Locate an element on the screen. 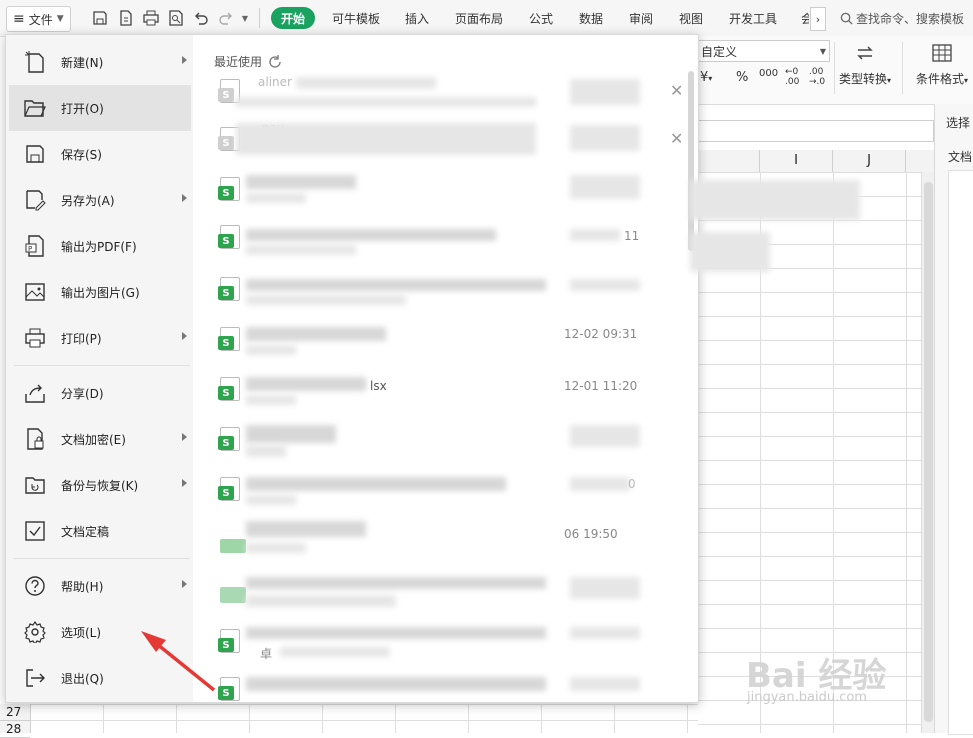 The width and height of the screenshot is (973, 738). decrease-decimal-button: .00 →.0 is located at coordinates (819, 77).